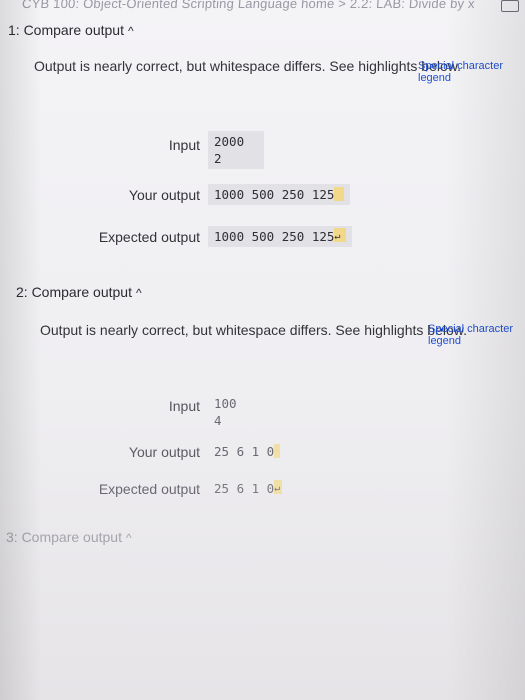  I want to click on section2-your-output-block: 25 6 1 0, so click(247, 451).